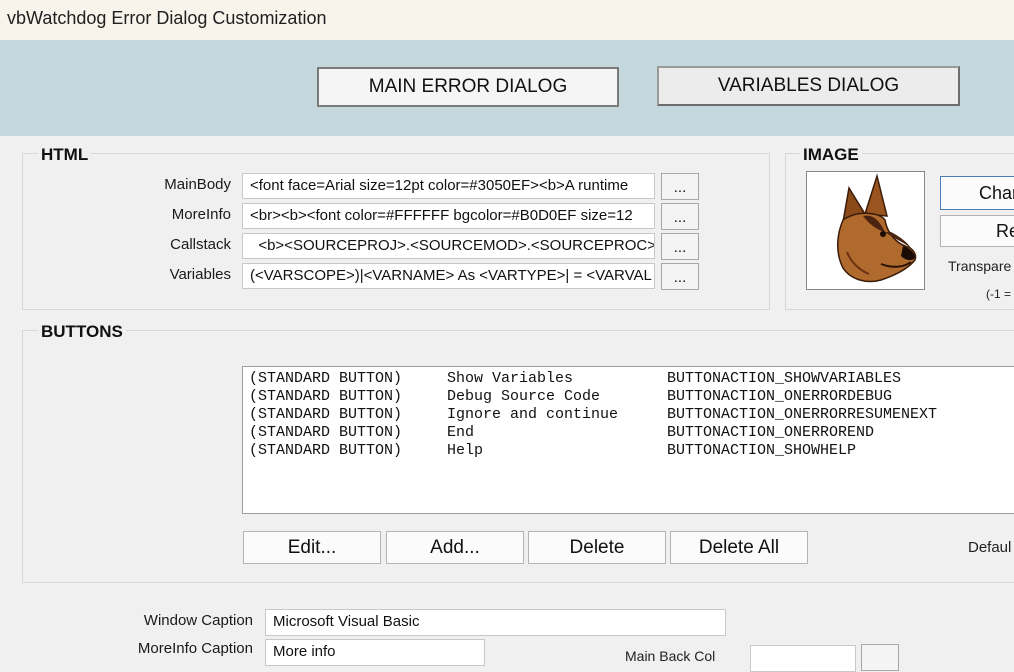 The height and width of the screenshot is (672, 1014). What do you see at coordinates (780, 396) in the screenshot?
I see `button-action: BUTTONACTION_ONERRORDEBUG` at bounding box center [780, 396].